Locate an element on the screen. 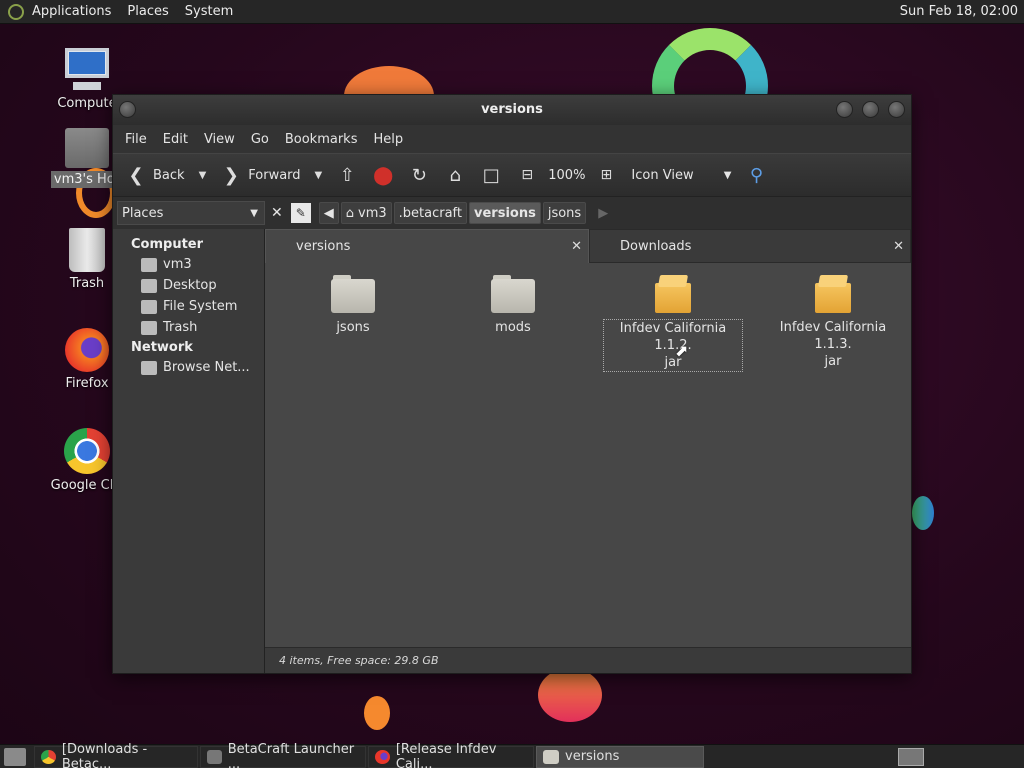 The width and height of the screenshot is (1024, 768). breadcrumb-versions: versions is located at coordinates (505, 213).